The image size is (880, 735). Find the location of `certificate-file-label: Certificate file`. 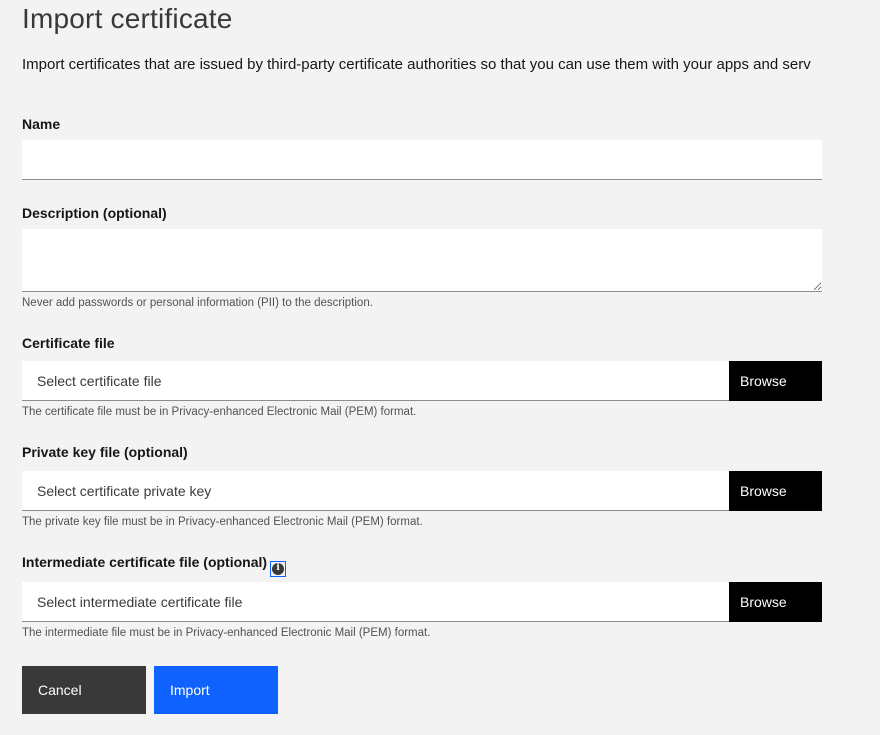

certificate-file-label: Certificate file is located at coordinates (68, 343).